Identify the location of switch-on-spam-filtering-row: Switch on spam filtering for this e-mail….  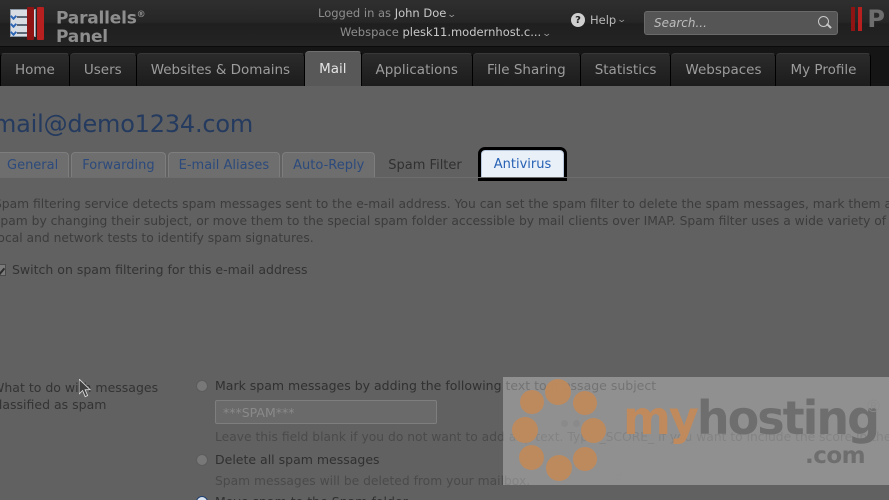
(154, 269).